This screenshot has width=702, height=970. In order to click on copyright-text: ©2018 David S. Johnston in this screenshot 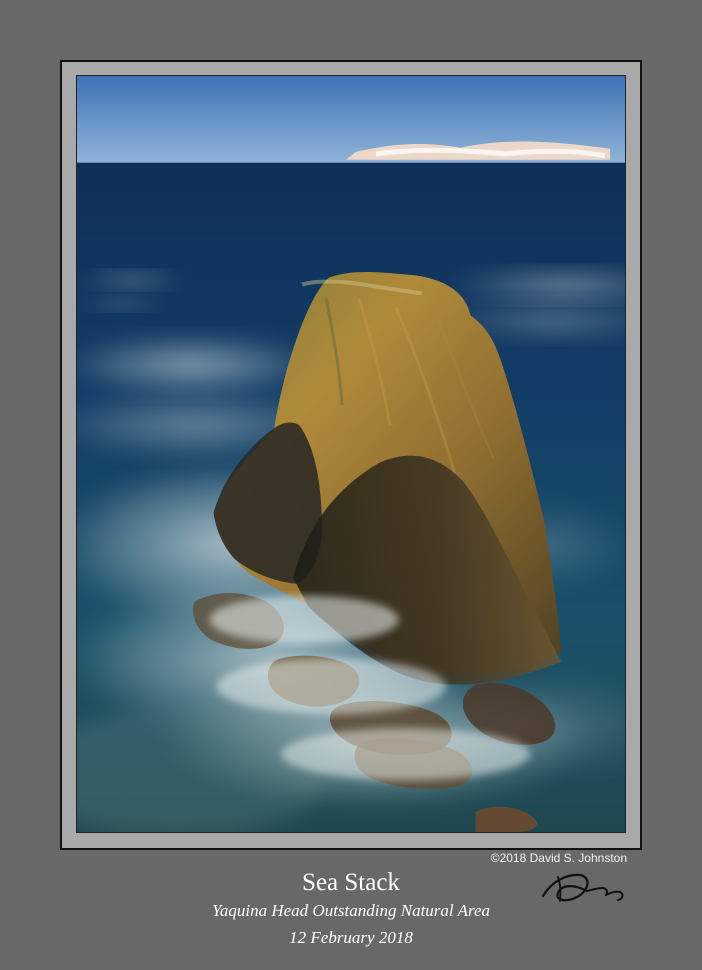, I will do `click(558, 858)`.